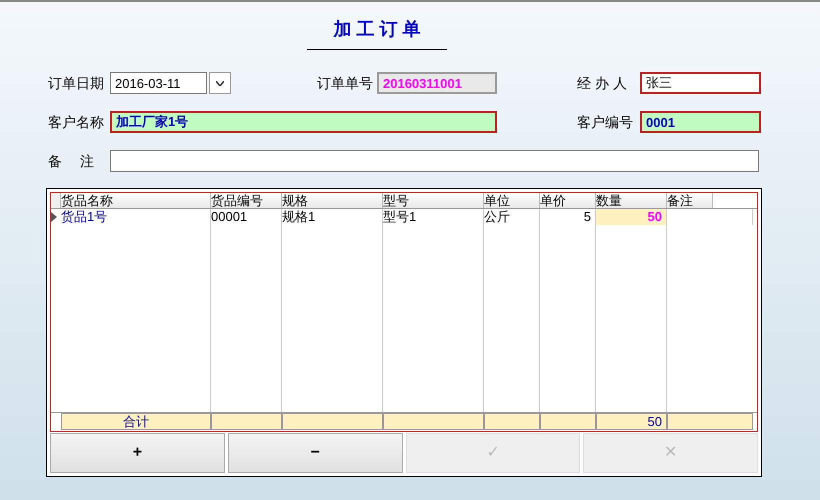 The height and width of the screenshot is (500, 820). Describe the element at coordinates (512, 200) in the screenshot. I see `column-header: 单位` at that location.